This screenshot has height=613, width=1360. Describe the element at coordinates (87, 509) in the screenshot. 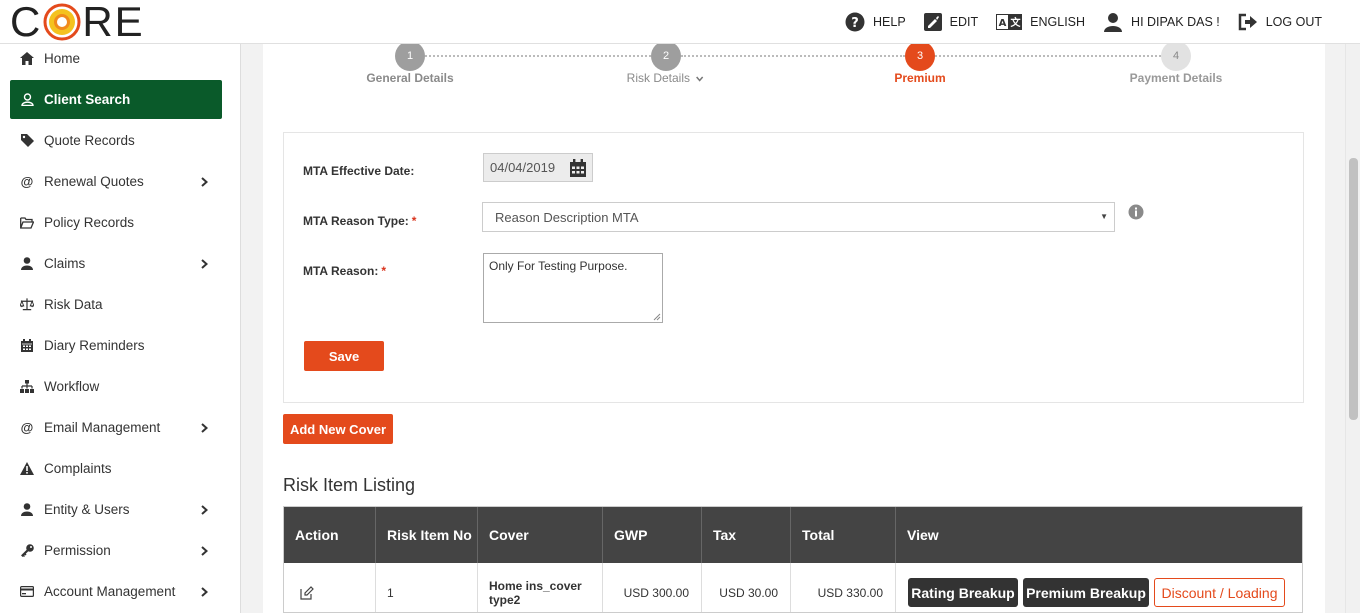

I see `sidebar-item-label: Entity & Users` at that location.